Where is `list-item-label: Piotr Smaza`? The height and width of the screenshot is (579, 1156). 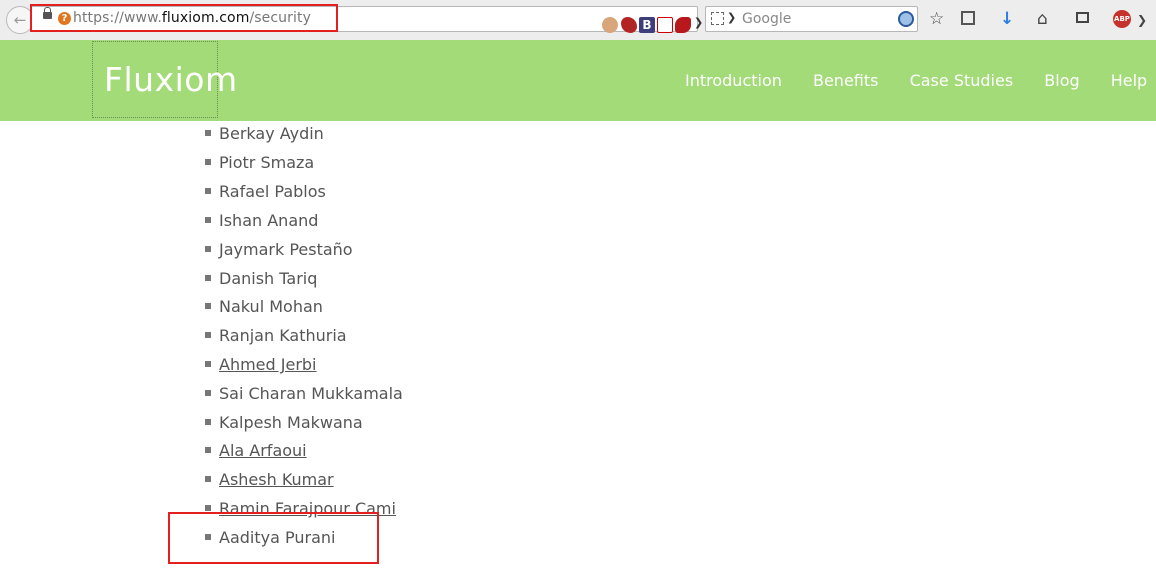
list-item-label: Piotr Smaza is located at coordinates (267, 163).